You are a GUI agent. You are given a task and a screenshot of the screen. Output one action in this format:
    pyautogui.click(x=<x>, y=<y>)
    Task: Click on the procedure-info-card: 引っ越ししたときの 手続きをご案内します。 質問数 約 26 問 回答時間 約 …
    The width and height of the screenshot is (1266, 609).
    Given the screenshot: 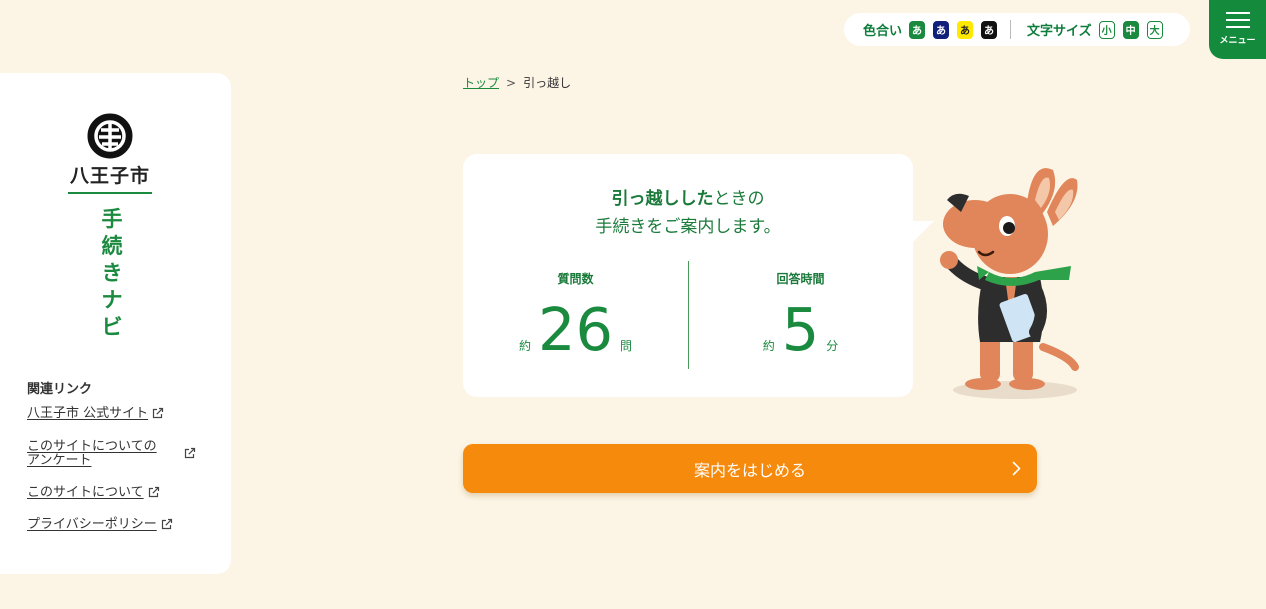 What is the action you would take?
    pyautogui.click(x=688, y=275)
    